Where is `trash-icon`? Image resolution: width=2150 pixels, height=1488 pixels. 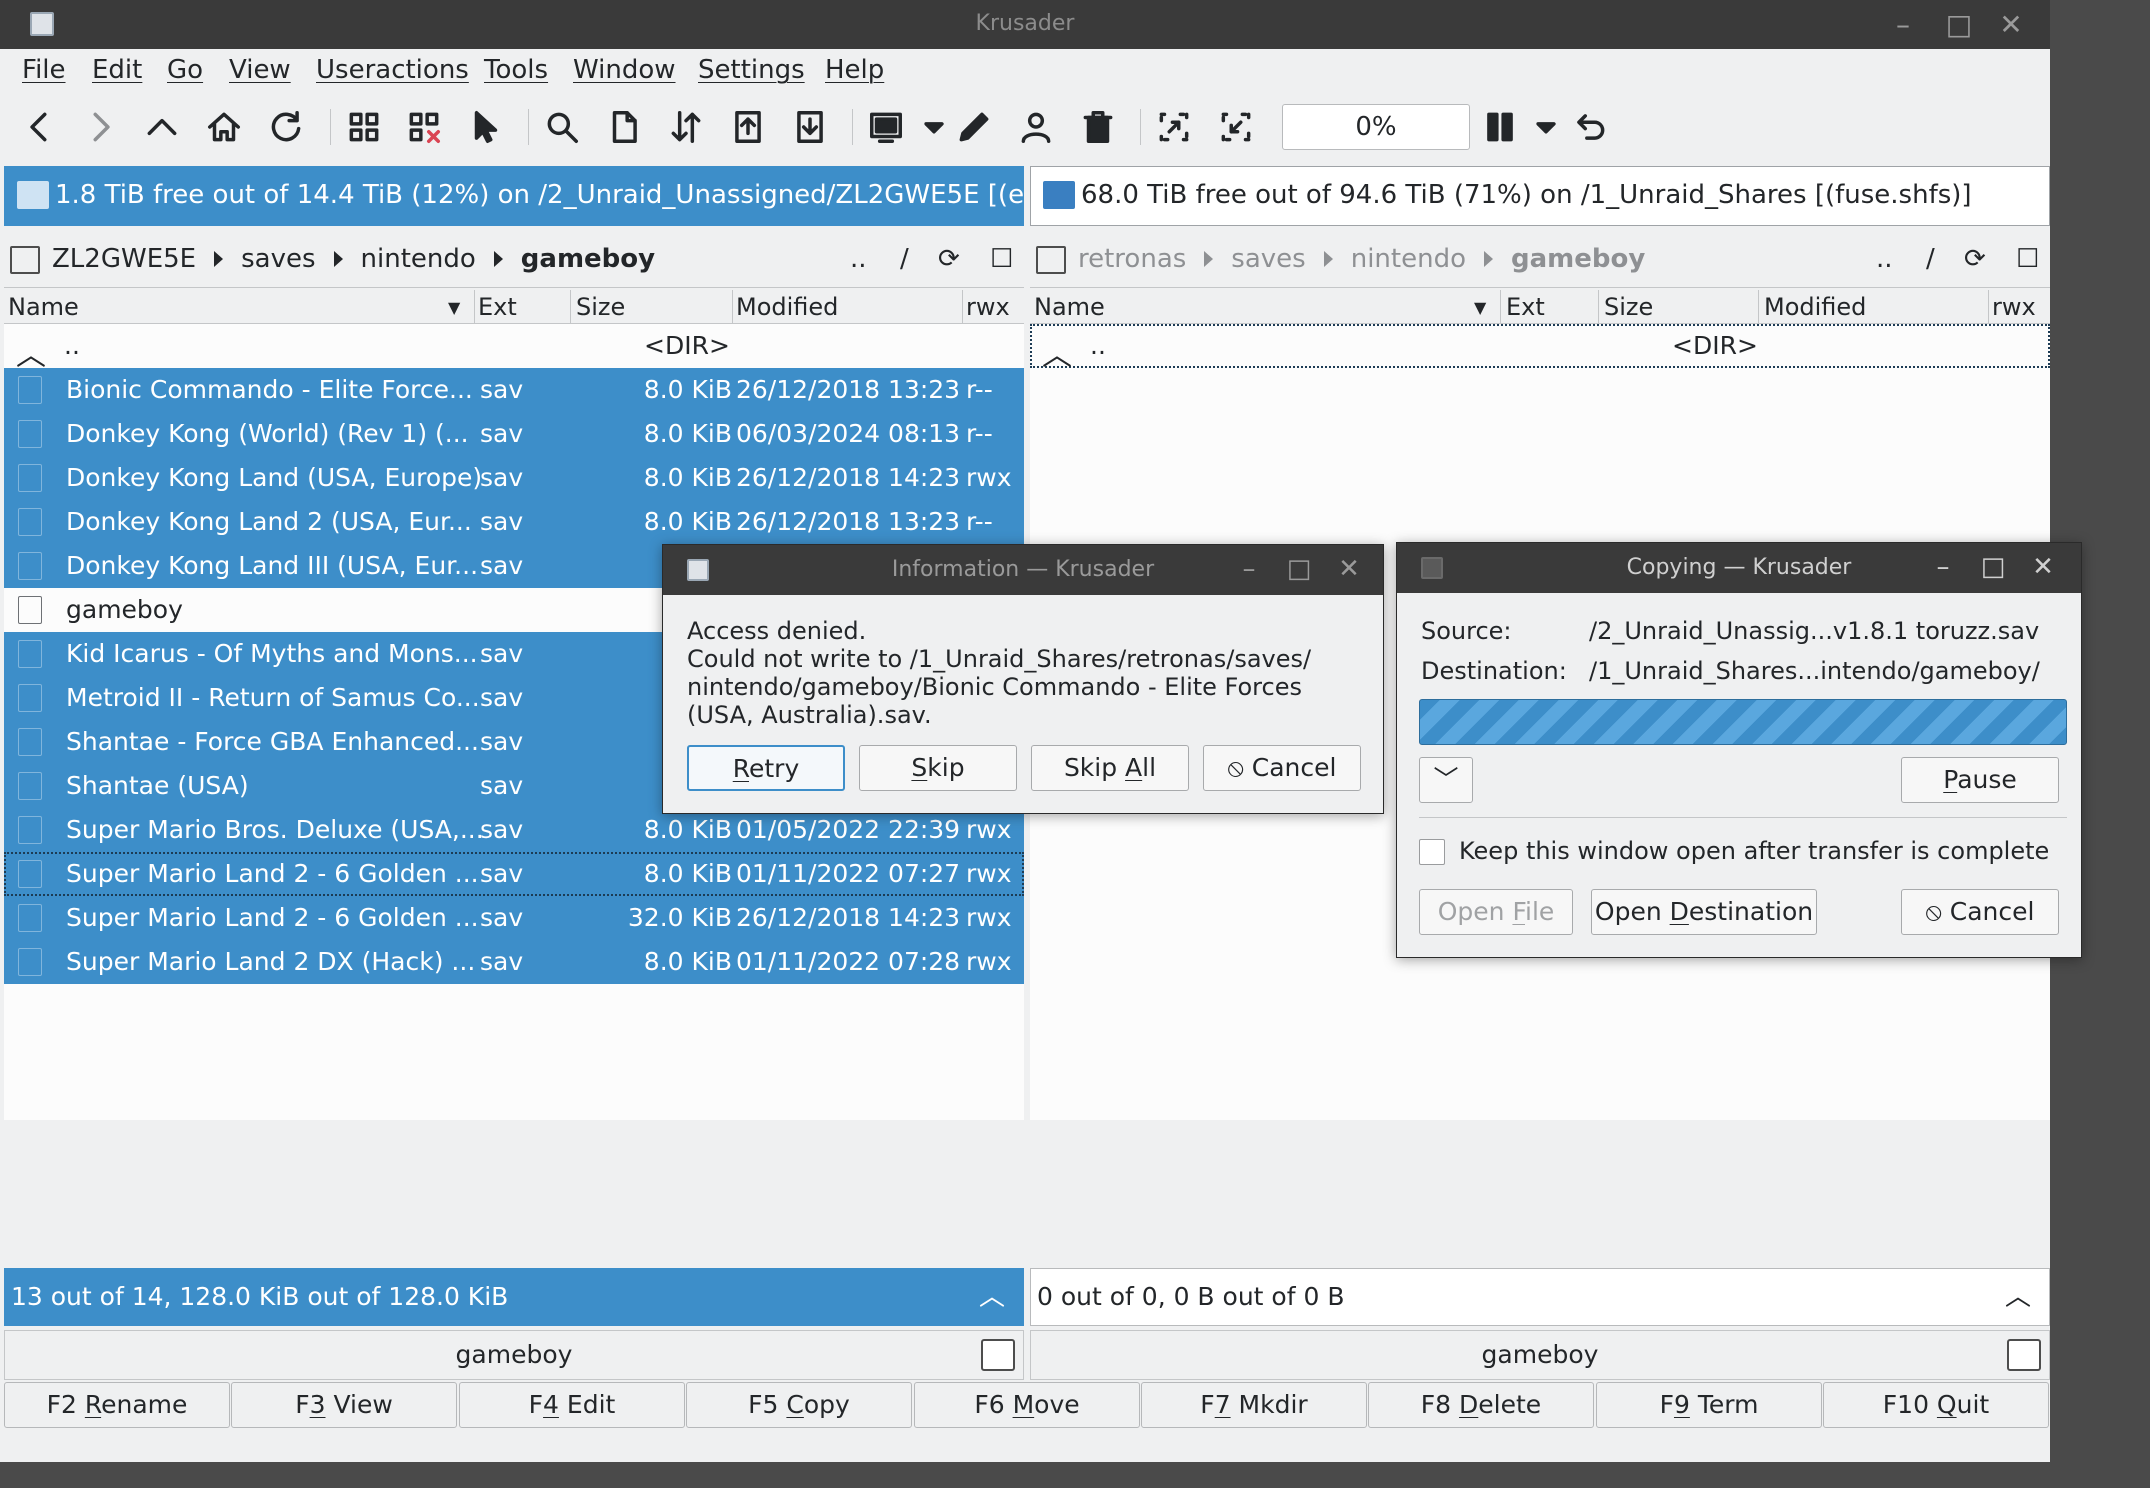
trash-icon is located at coordinates (1098, 127).